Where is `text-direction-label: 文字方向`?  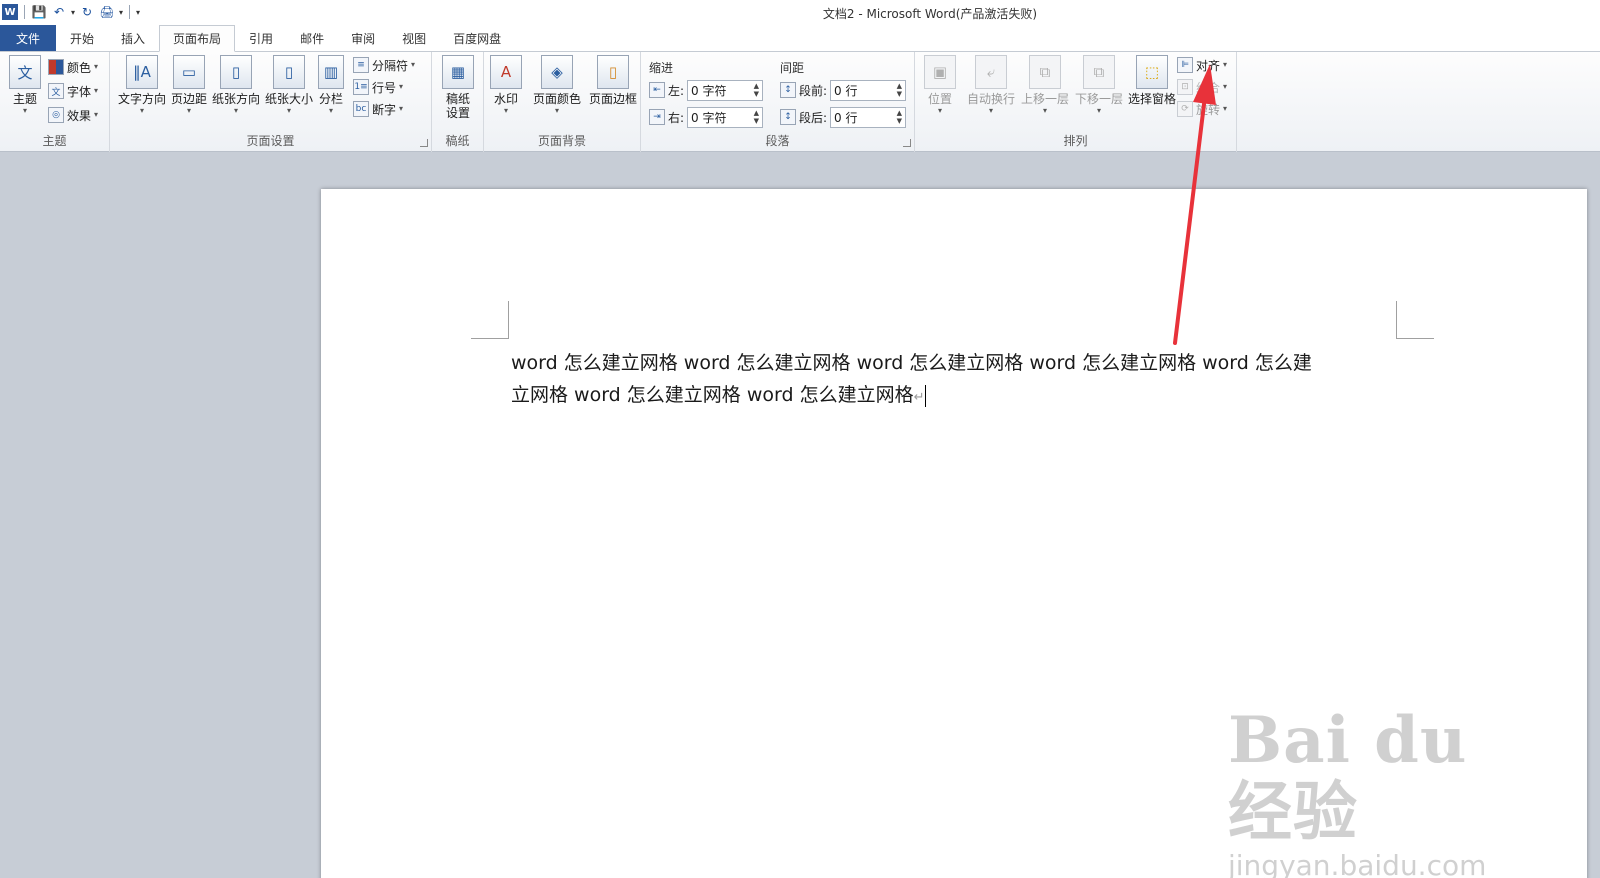
text-direction-label: 文字方向 is located at coordinates (141, 99).